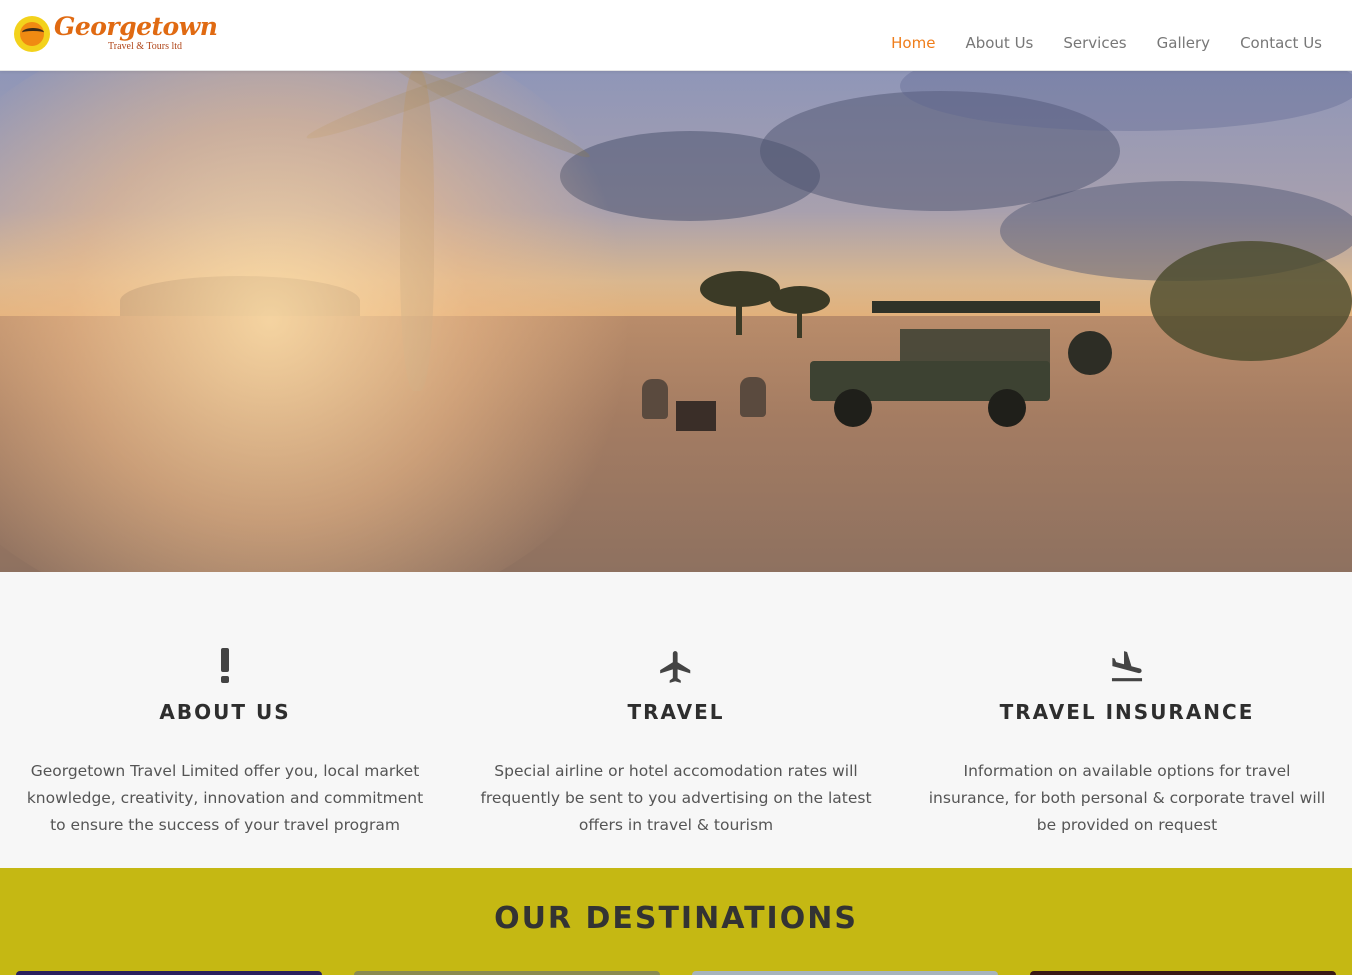  Describe the element at coordinates (145, 46) in the screenshot. I see `brand-tagline: Travel & Tours ltd` at that location.